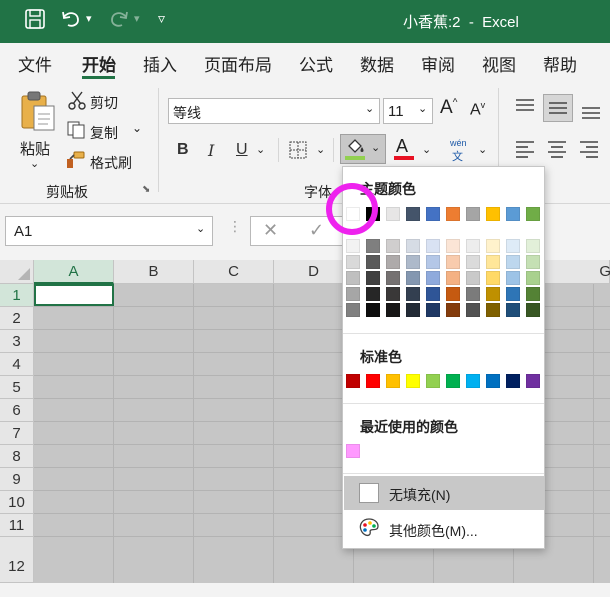 The image size is (610, 597). I want to click on row-header-12: 12, so click(17, 560).